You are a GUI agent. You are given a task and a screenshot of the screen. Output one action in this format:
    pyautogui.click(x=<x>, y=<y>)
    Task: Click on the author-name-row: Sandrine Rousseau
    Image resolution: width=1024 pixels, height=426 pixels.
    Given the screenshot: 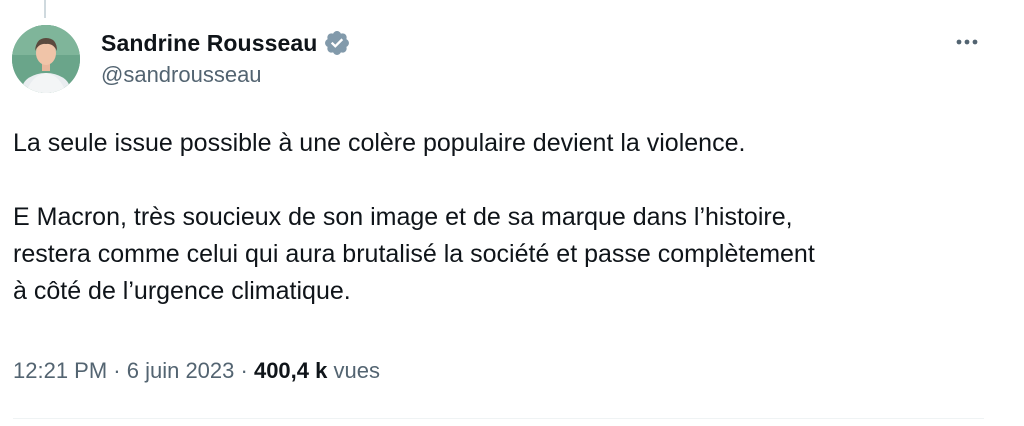 What is the action you would take?
    pyautogui.click(x=226, y=43)
    